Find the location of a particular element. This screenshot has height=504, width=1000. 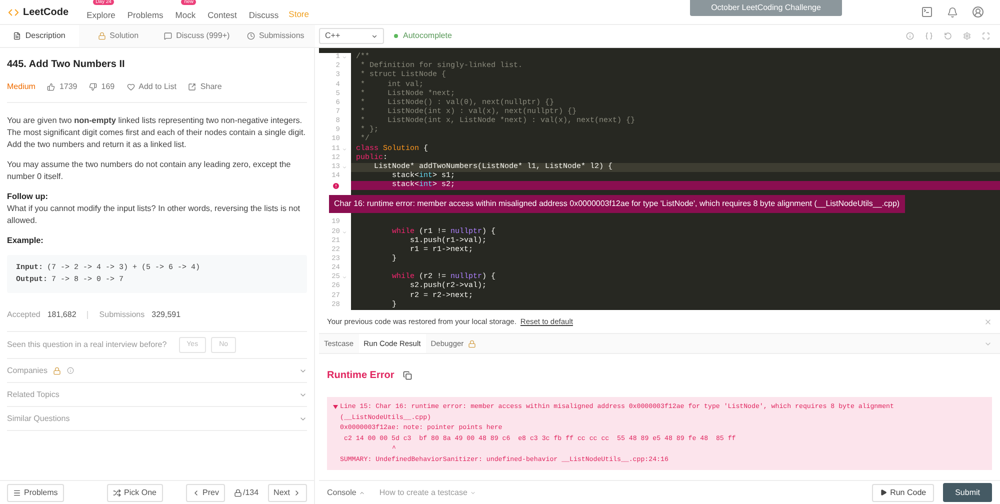

language-select: C++ is located at coordinates (351, 36).